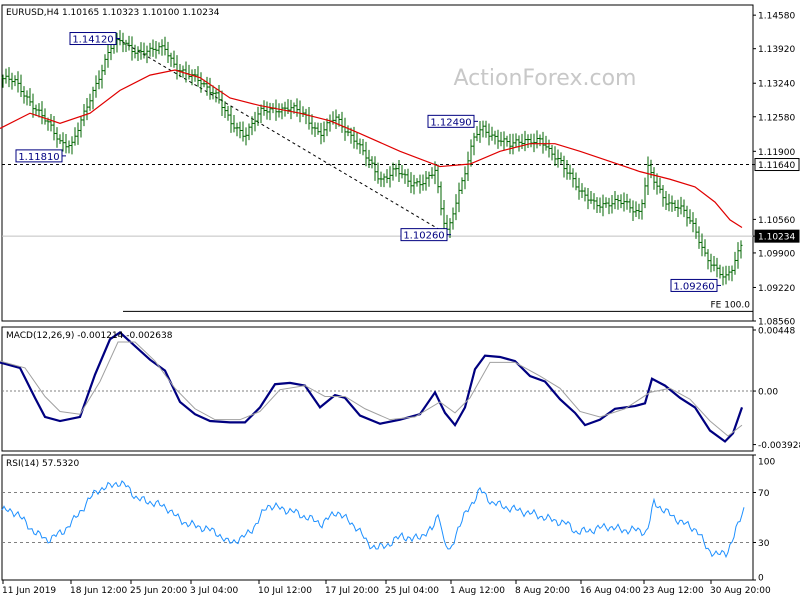 The image size is (800, 600). What do you see at coordinates (423, 236) in the screenshot?
I see `price-annotation-label: 1.10260` at bounding box center [423, 236].